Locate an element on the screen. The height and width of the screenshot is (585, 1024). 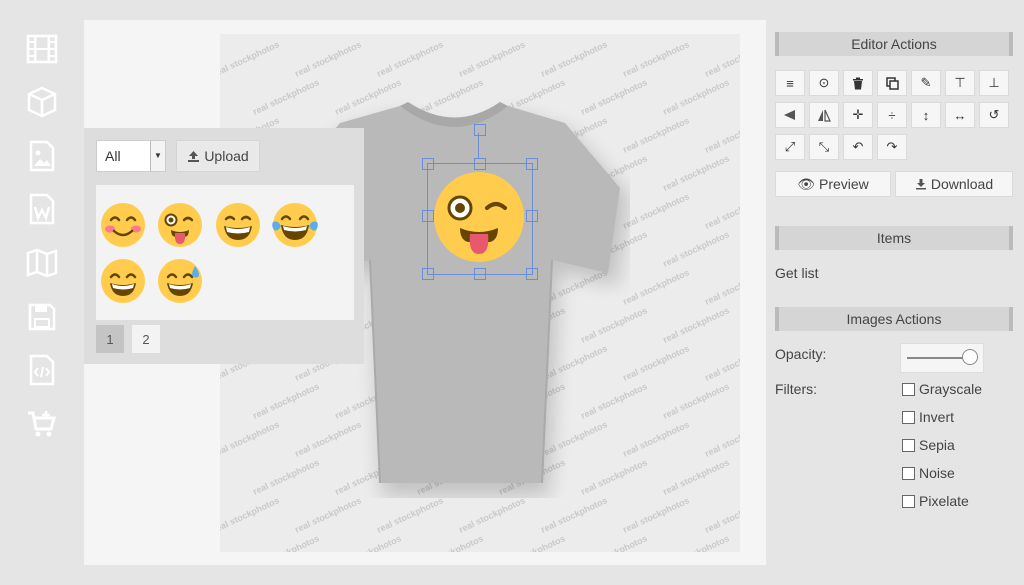
flip-horizontal-icon is located at coordinates (790, 115).